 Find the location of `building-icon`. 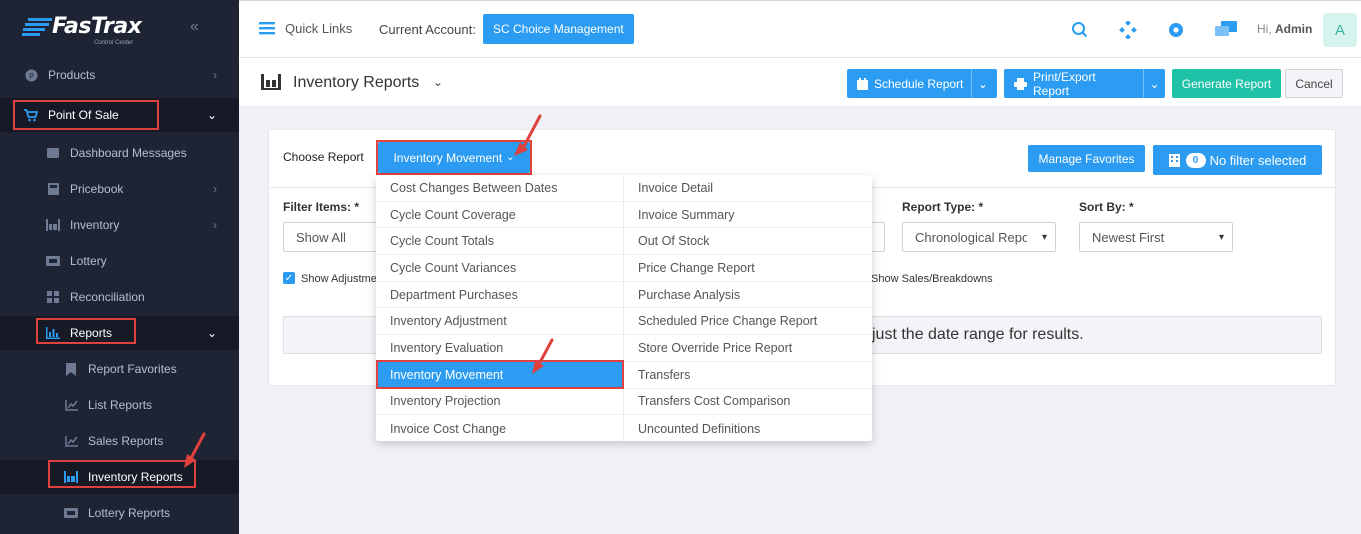

building-icon is located at coordinates (1174, 160).